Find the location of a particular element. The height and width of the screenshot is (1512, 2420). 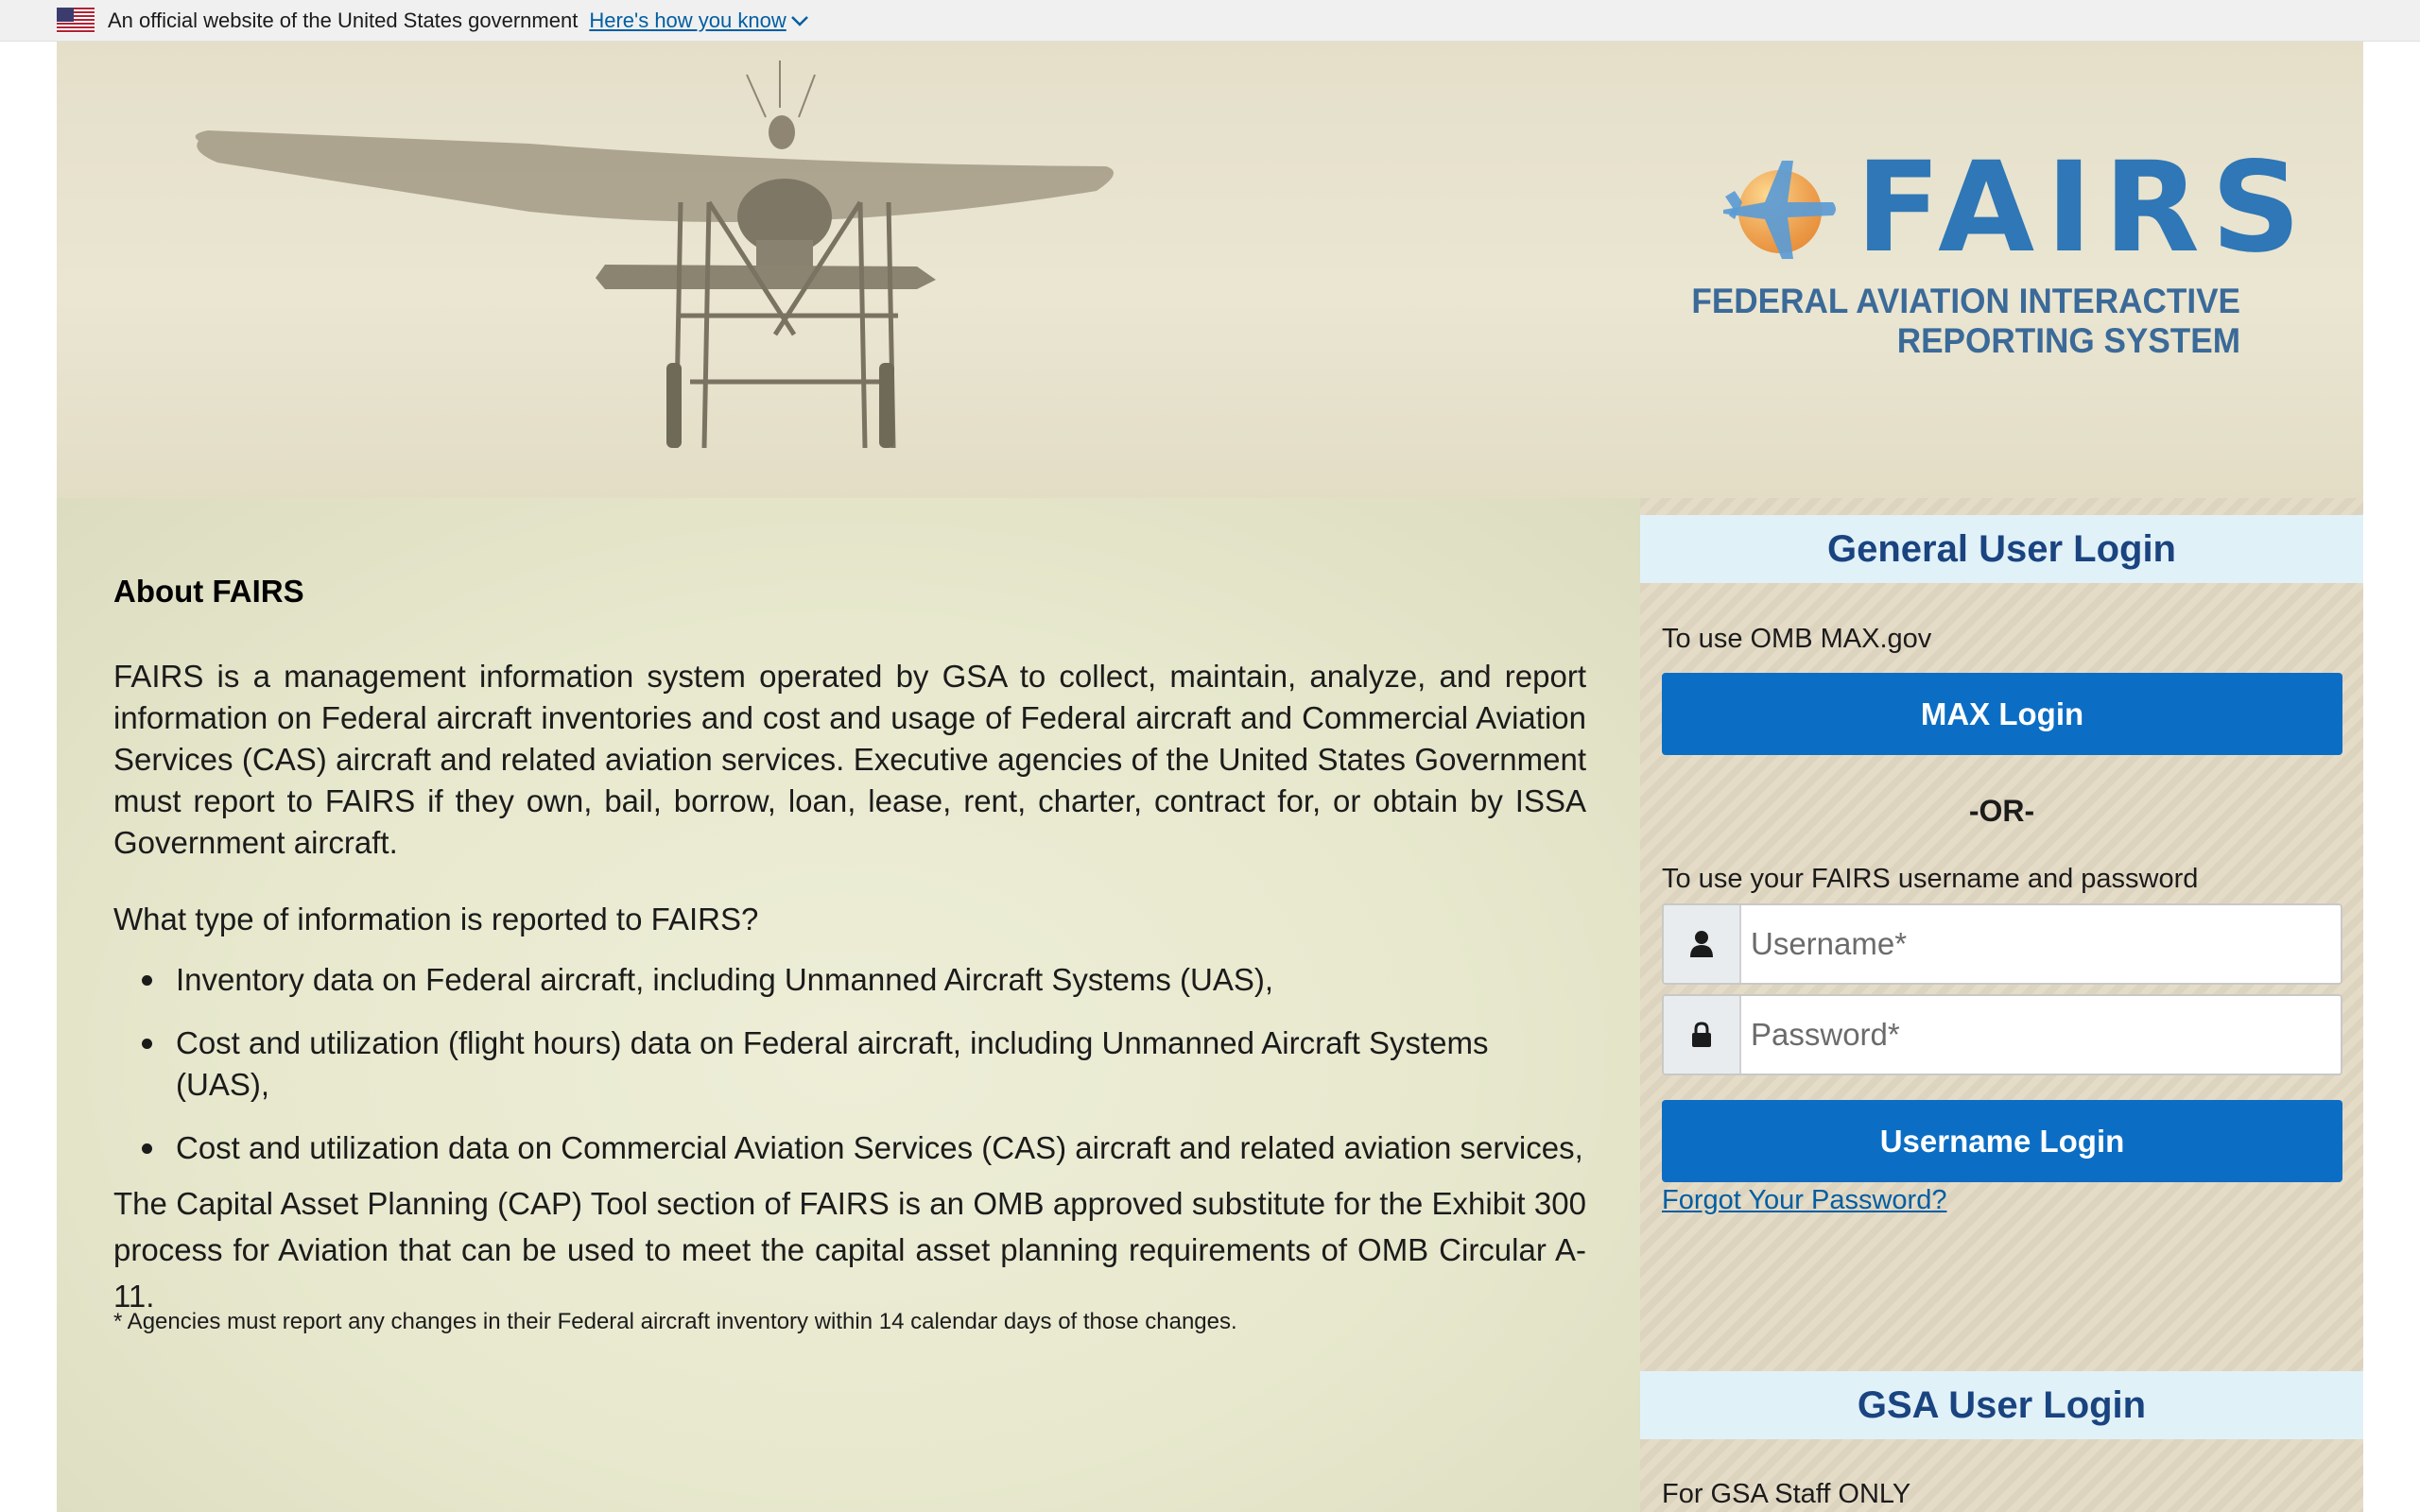

heres-how-you-know-label: Here's how you know is located at coordinates (687, 20).